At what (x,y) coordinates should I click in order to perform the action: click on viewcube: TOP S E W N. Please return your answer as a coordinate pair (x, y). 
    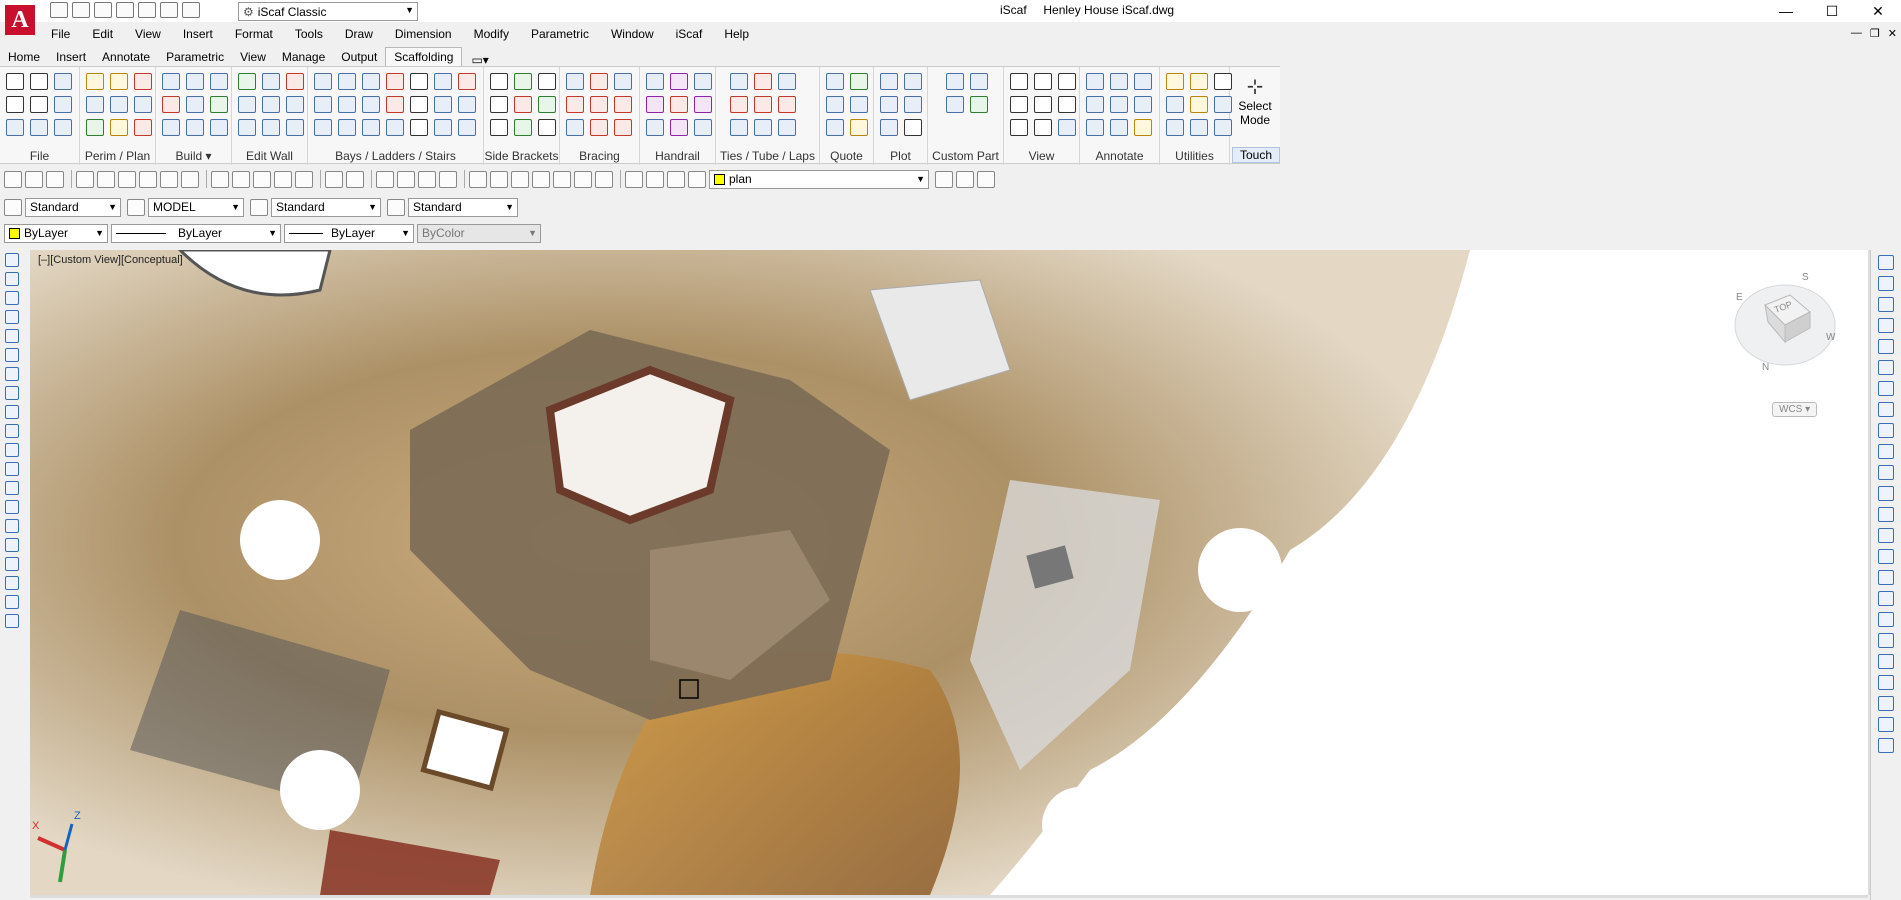
    Looking at the image, I should click on (1785, 325).